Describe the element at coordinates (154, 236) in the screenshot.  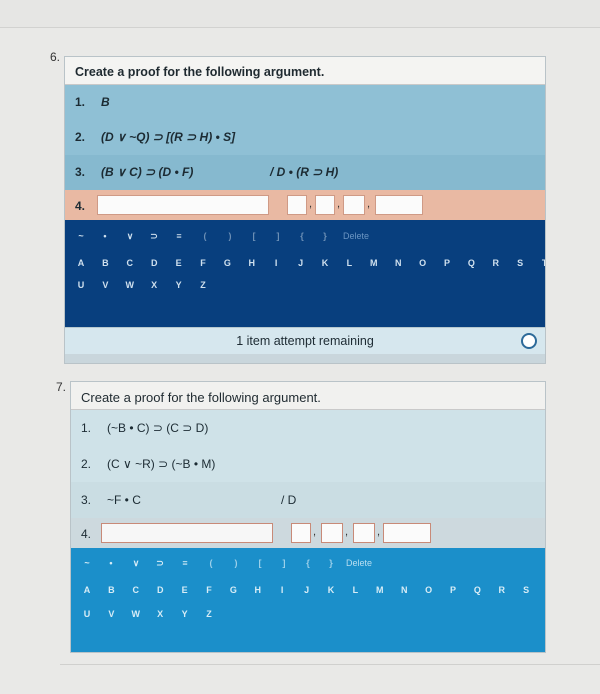
I see `q6-key-horseshoe: ⊃` at that location.